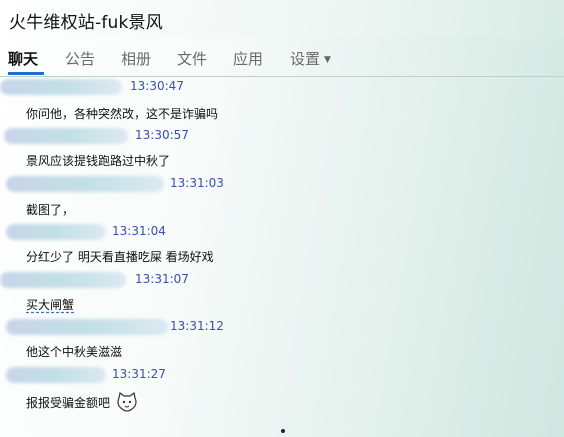  I want to click on message-text: 报报受骗金额吧, so click(68, 403).